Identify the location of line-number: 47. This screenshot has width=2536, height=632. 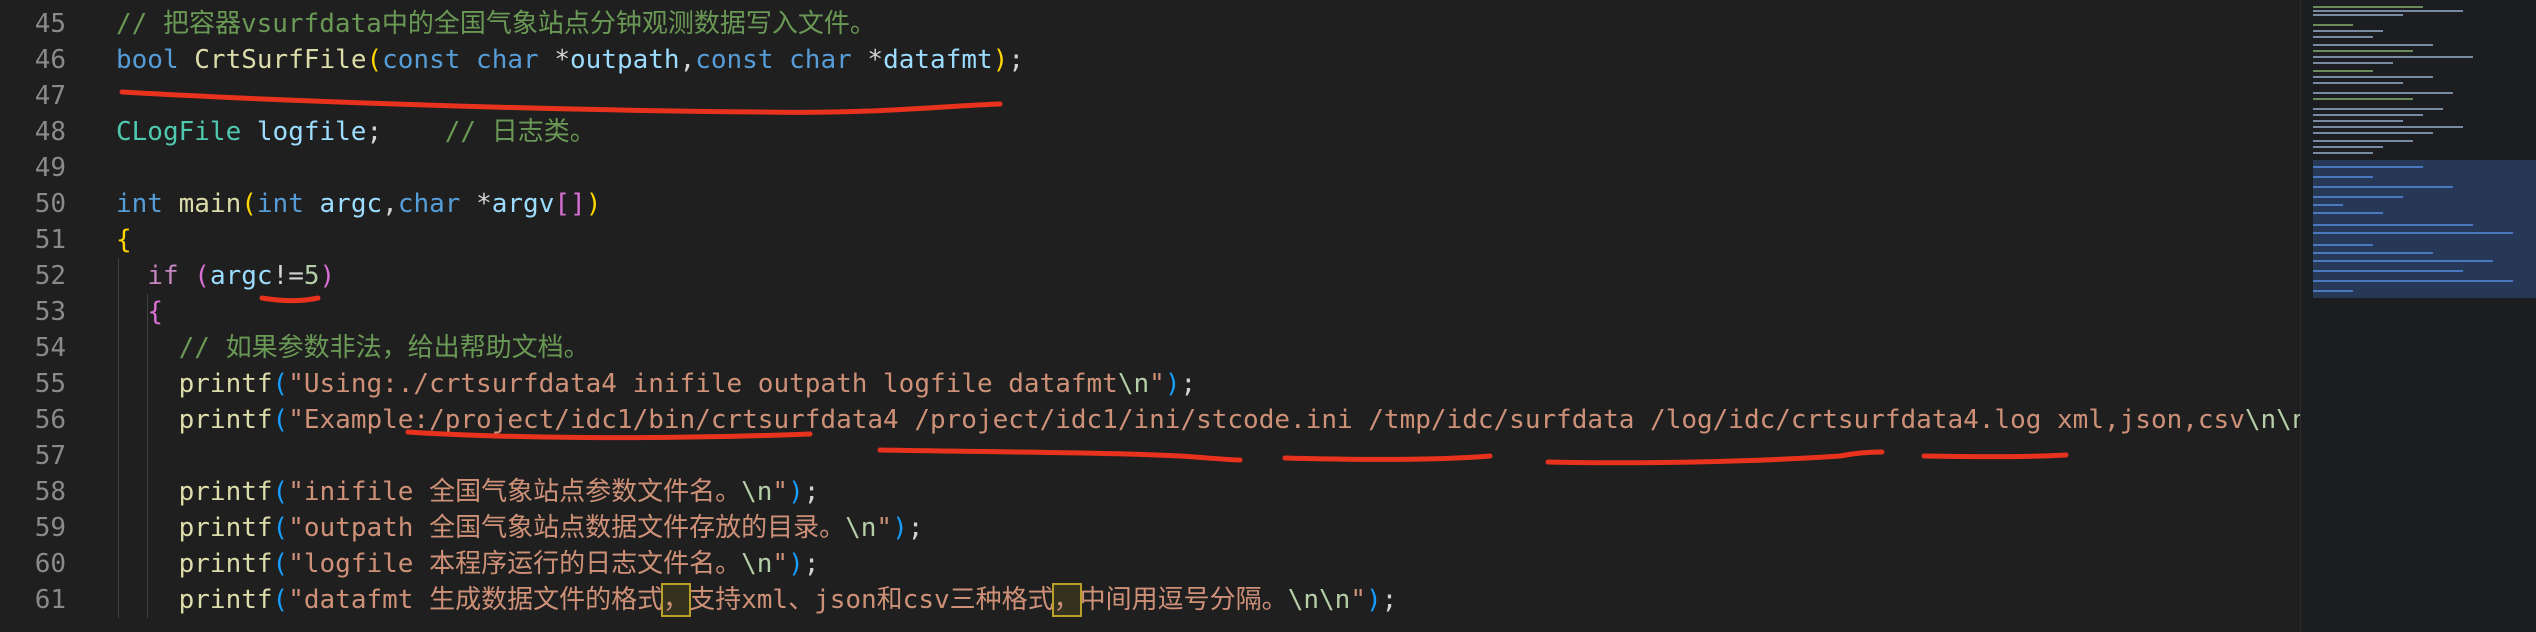
(50, 96).